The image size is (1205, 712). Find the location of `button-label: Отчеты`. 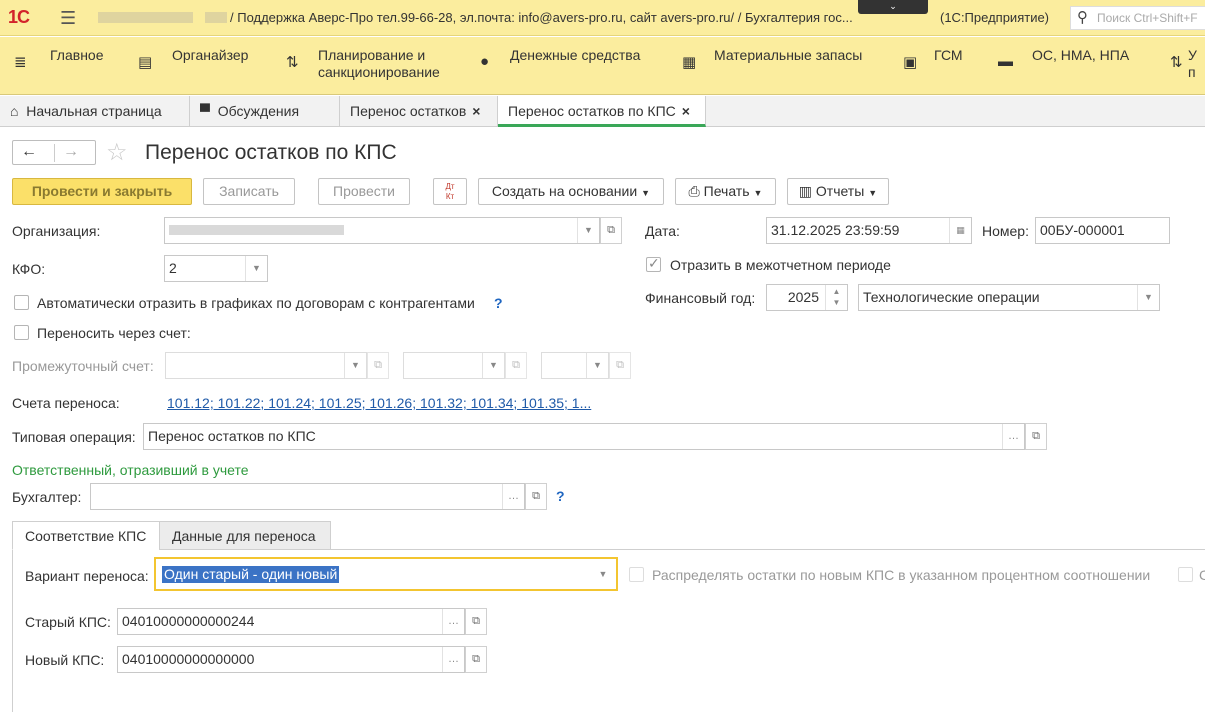

button-label: Отчеты is located at coordinates (840, 191).